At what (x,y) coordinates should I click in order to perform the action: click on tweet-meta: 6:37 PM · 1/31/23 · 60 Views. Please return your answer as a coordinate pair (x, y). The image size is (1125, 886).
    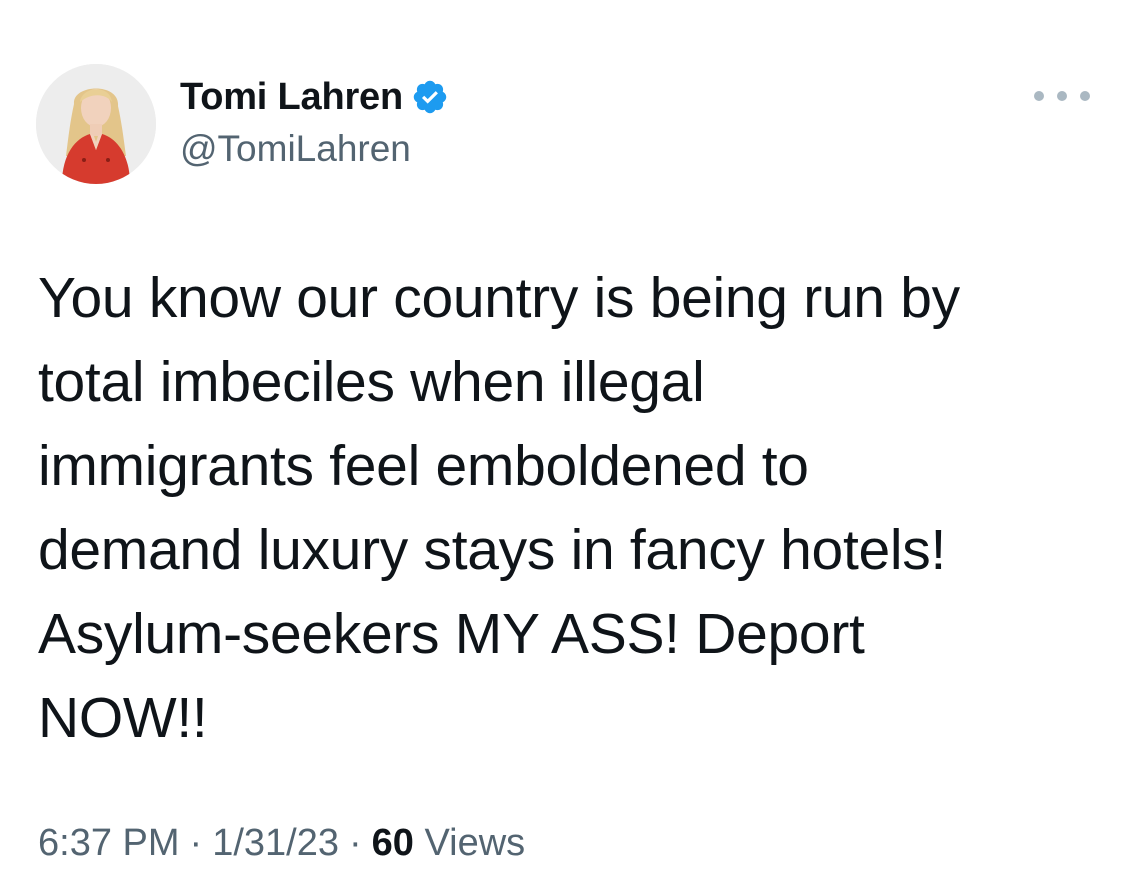
    Looking at the image, I should click on (281, 843).